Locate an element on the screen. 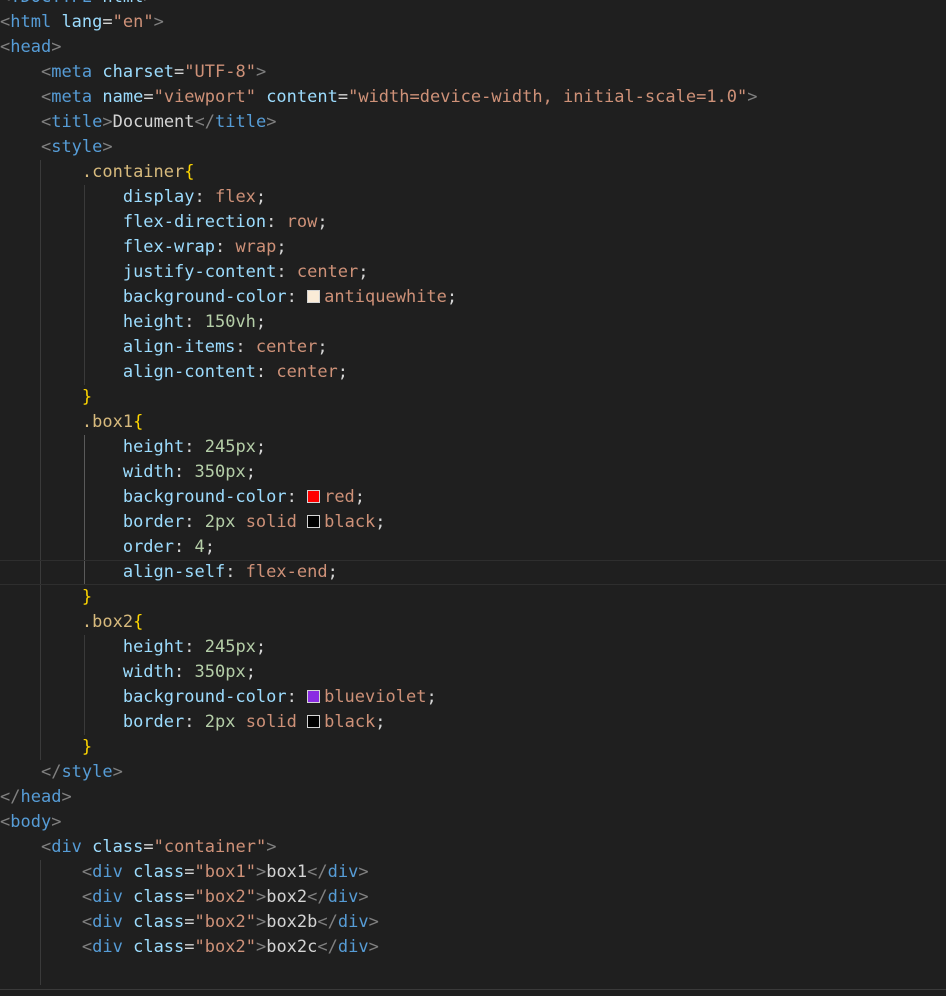 The width and height of the screenshot is (946, 996). code-line: display: flex; is located at coordinates (473, 197).